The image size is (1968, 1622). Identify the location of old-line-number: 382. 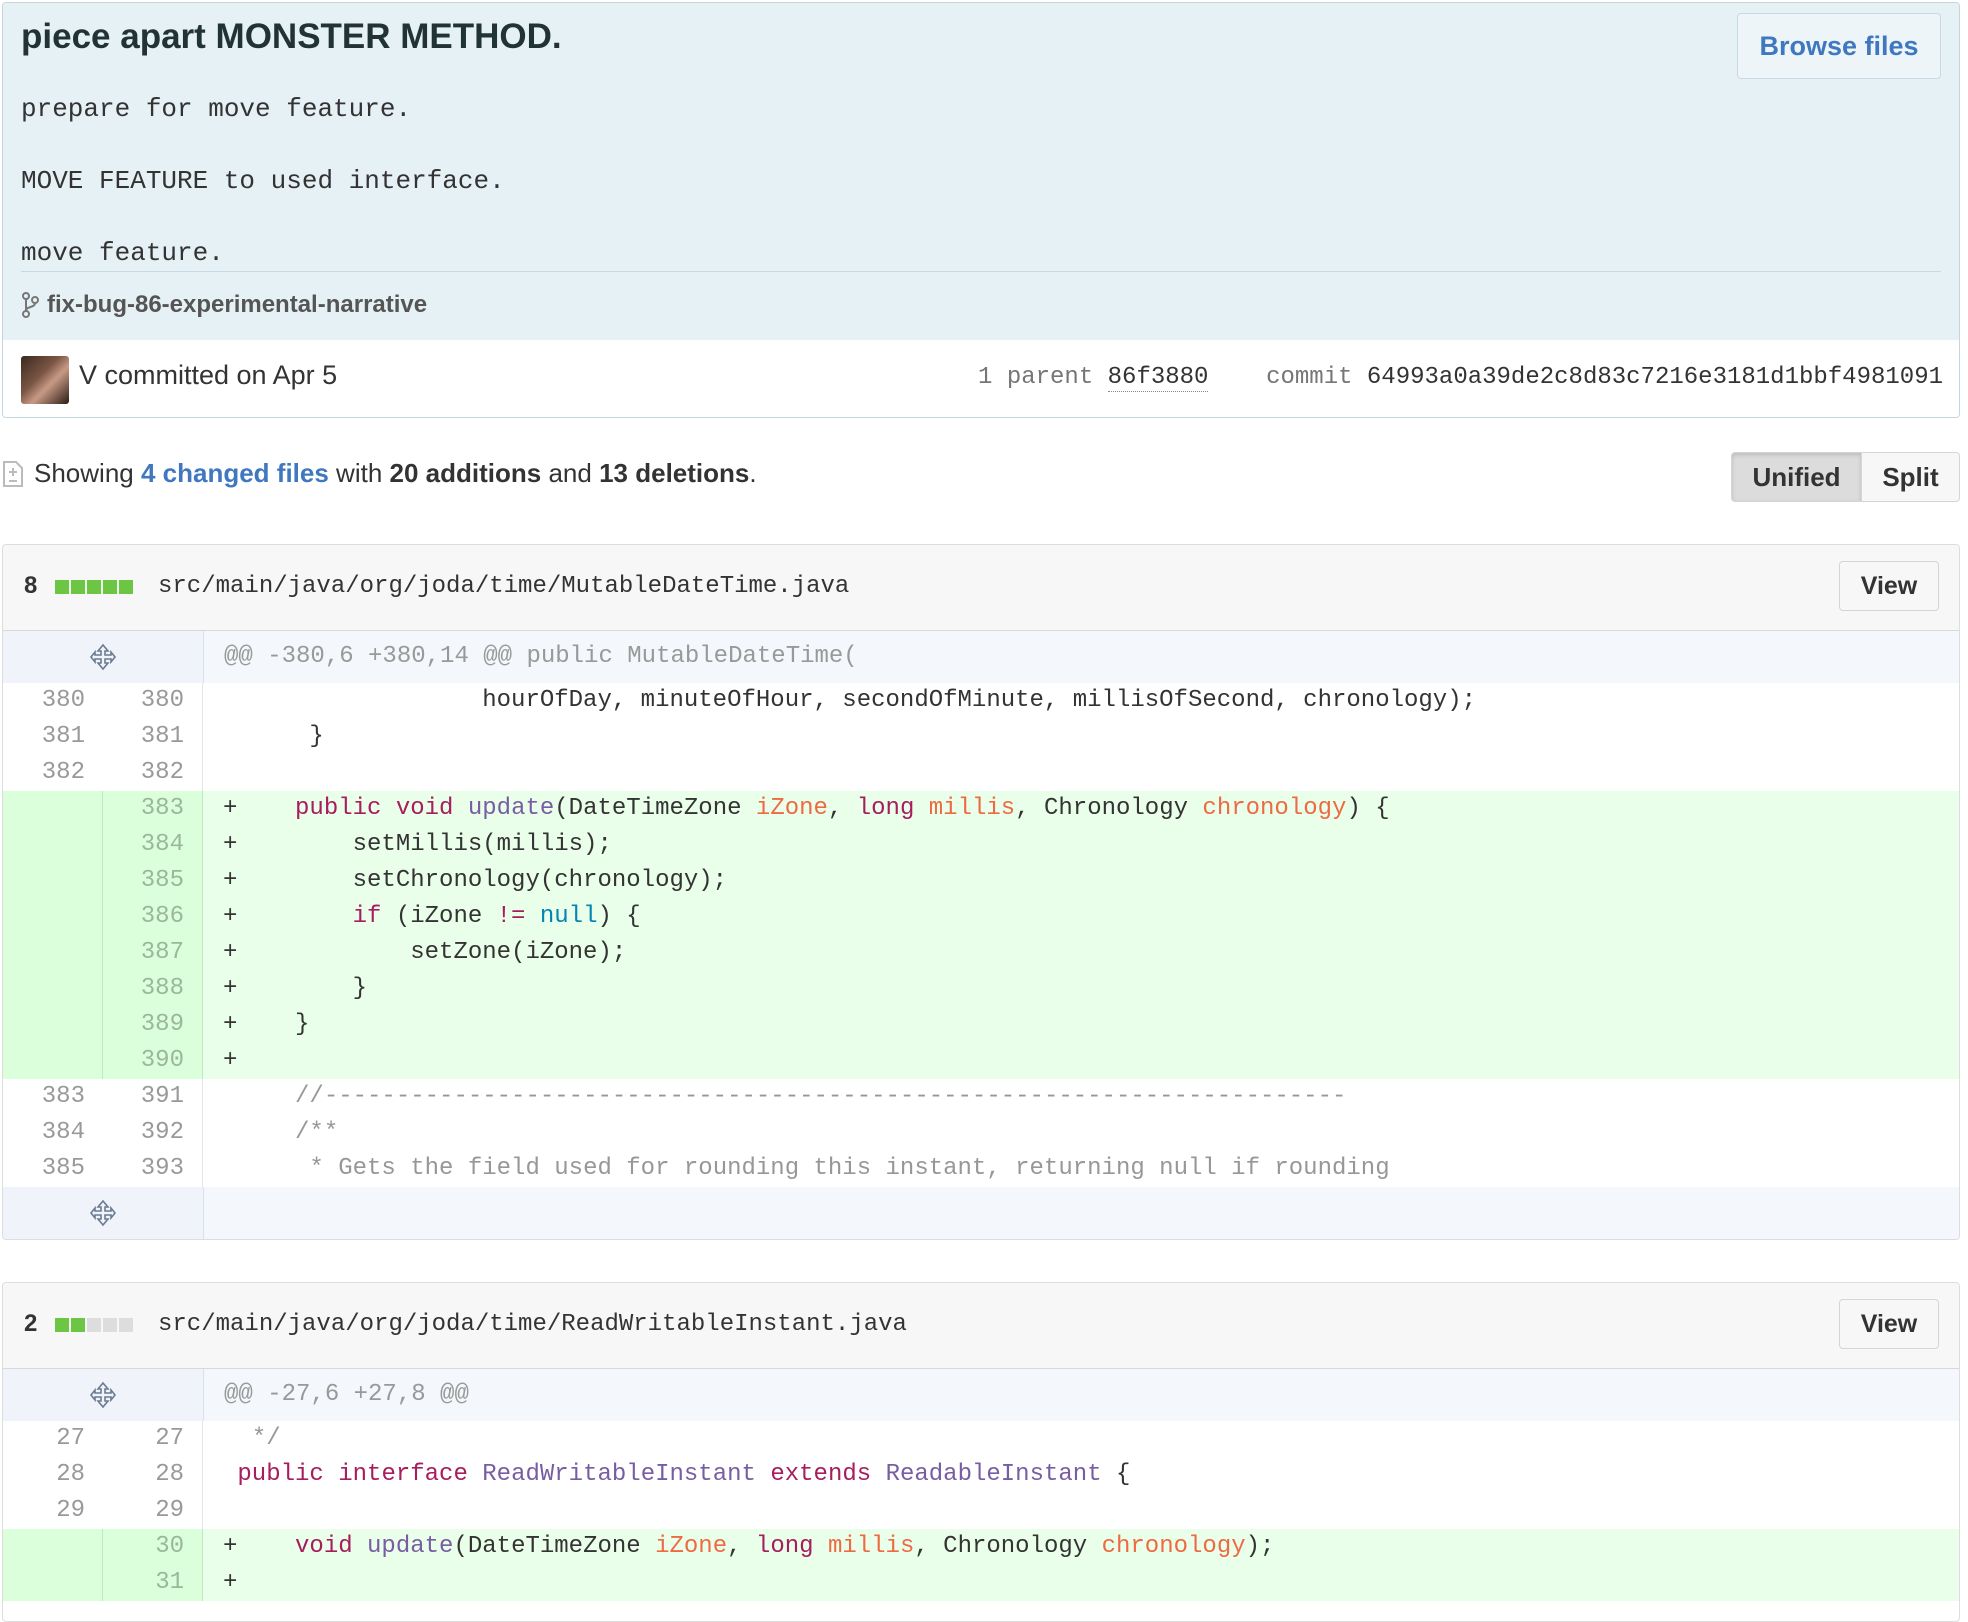
(53, 773).